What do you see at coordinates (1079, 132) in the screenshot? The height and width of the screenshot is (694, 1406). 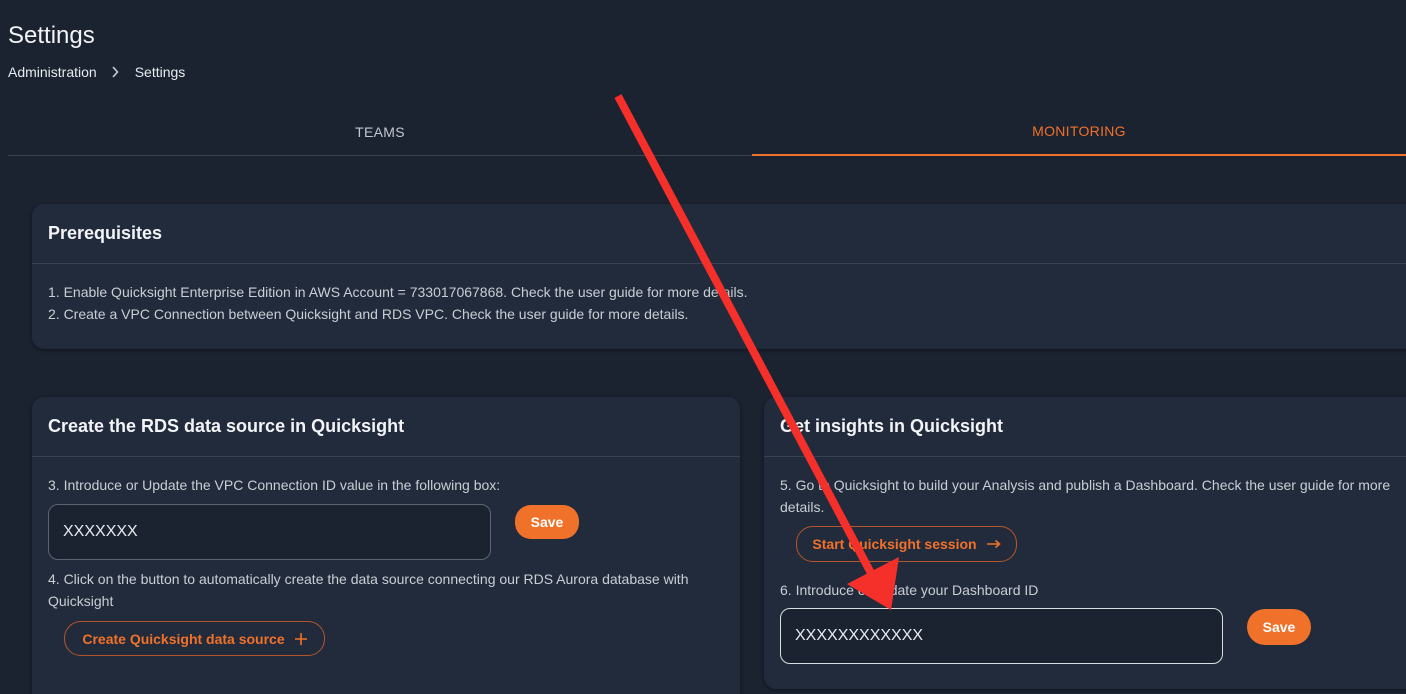 I see `tab-monitoring: MONITORING` at bounding box center [1079, 132].